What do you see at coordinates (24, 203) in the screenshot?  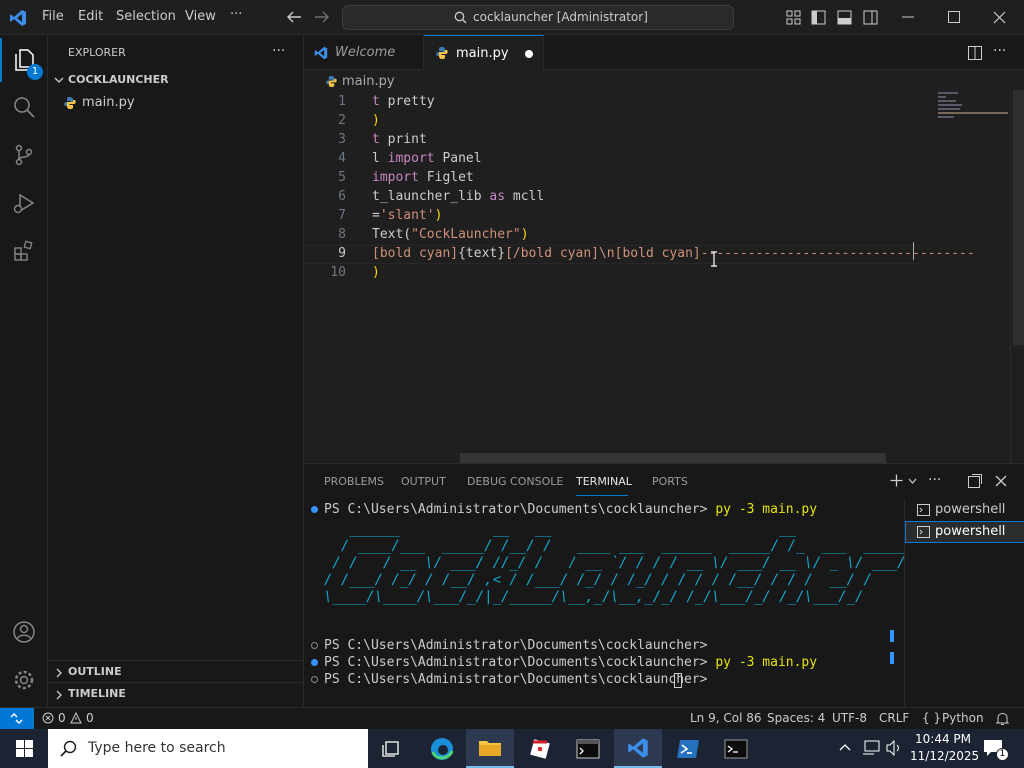 I see `run-debug-icon` at bounding box center [24, 203].